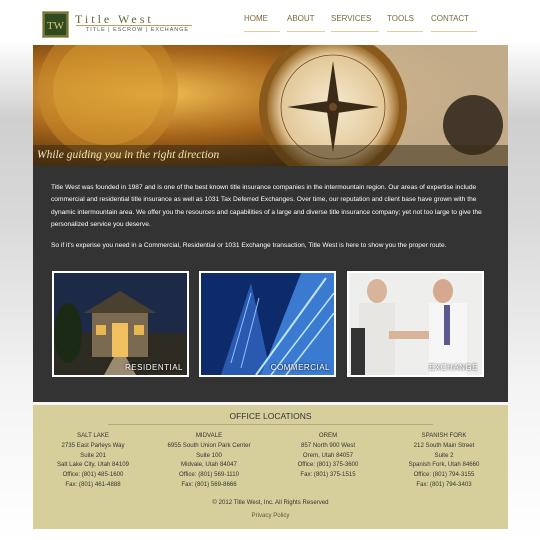 This screenshot has width=540, height=540. Describe the element at coordinates (444, 475) in the screenshot. I see `office-phone: Office: (801) 794-3155` at that location.